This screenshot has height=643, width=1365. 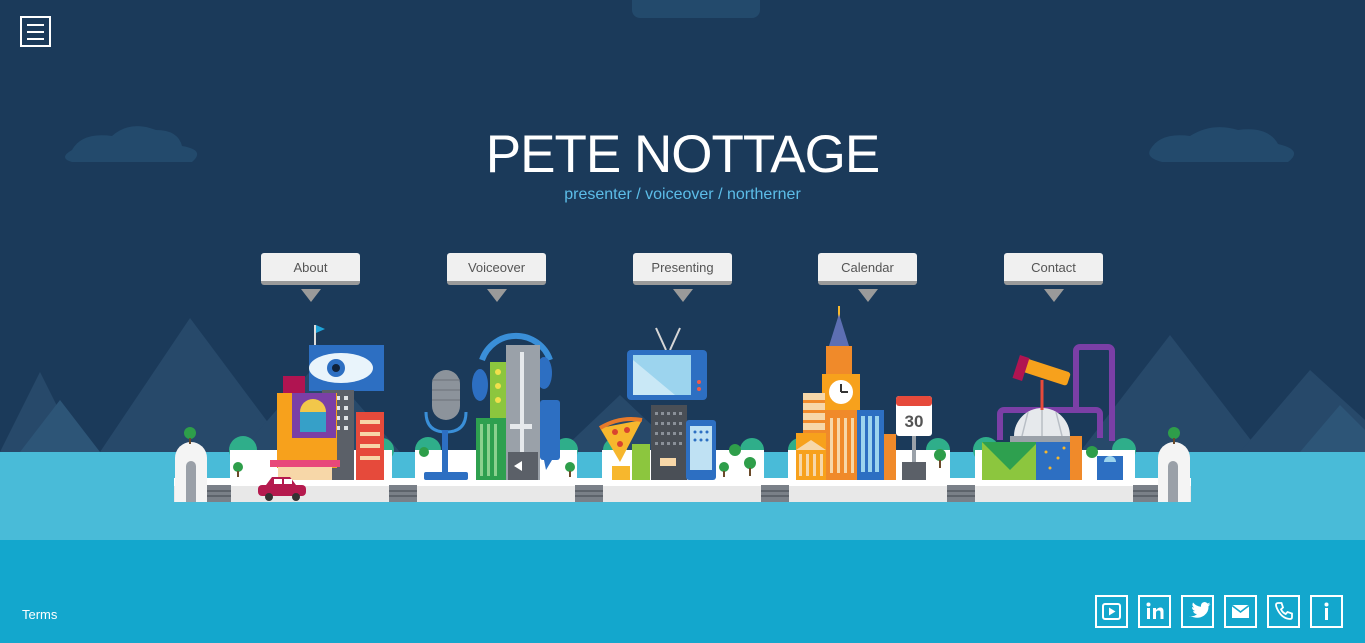 I want to click on nav-contact: Contact, so click(x=1053, y=277).